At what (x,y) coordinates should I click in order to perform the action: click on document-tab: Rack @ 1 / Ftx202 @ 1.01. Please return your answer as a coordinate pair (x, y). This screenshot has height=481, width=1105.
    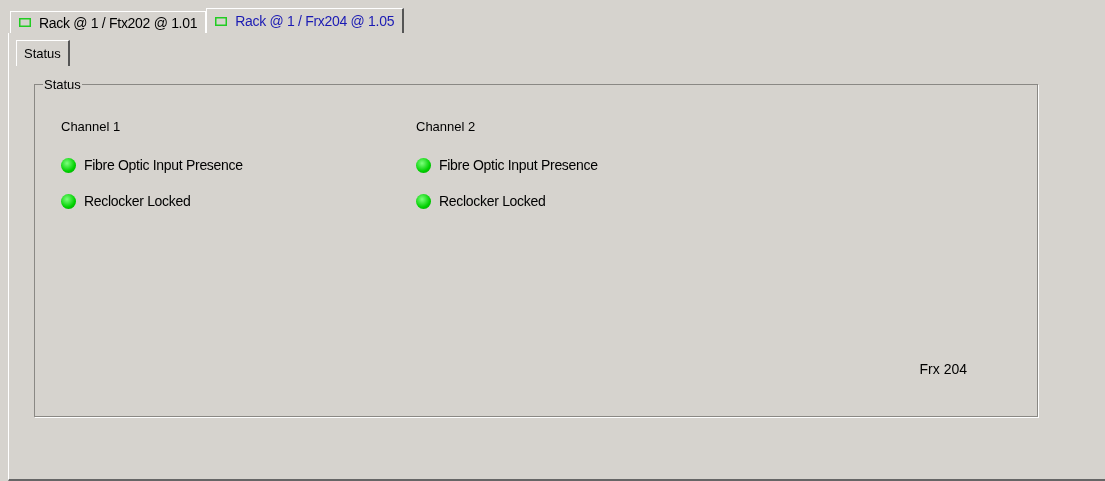
    Looking at the image, I should click on (108, 22).